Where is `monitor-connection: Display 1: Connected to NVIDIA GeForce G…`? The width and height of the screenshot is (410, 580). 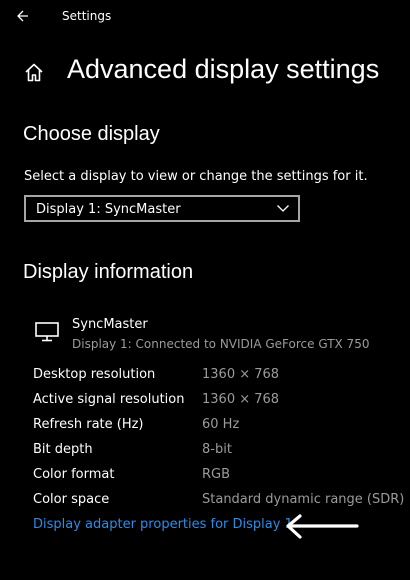 monitor-connection: Display 1: Connected to NVIDIA GeForce G… is located at coordinates (221, 344).